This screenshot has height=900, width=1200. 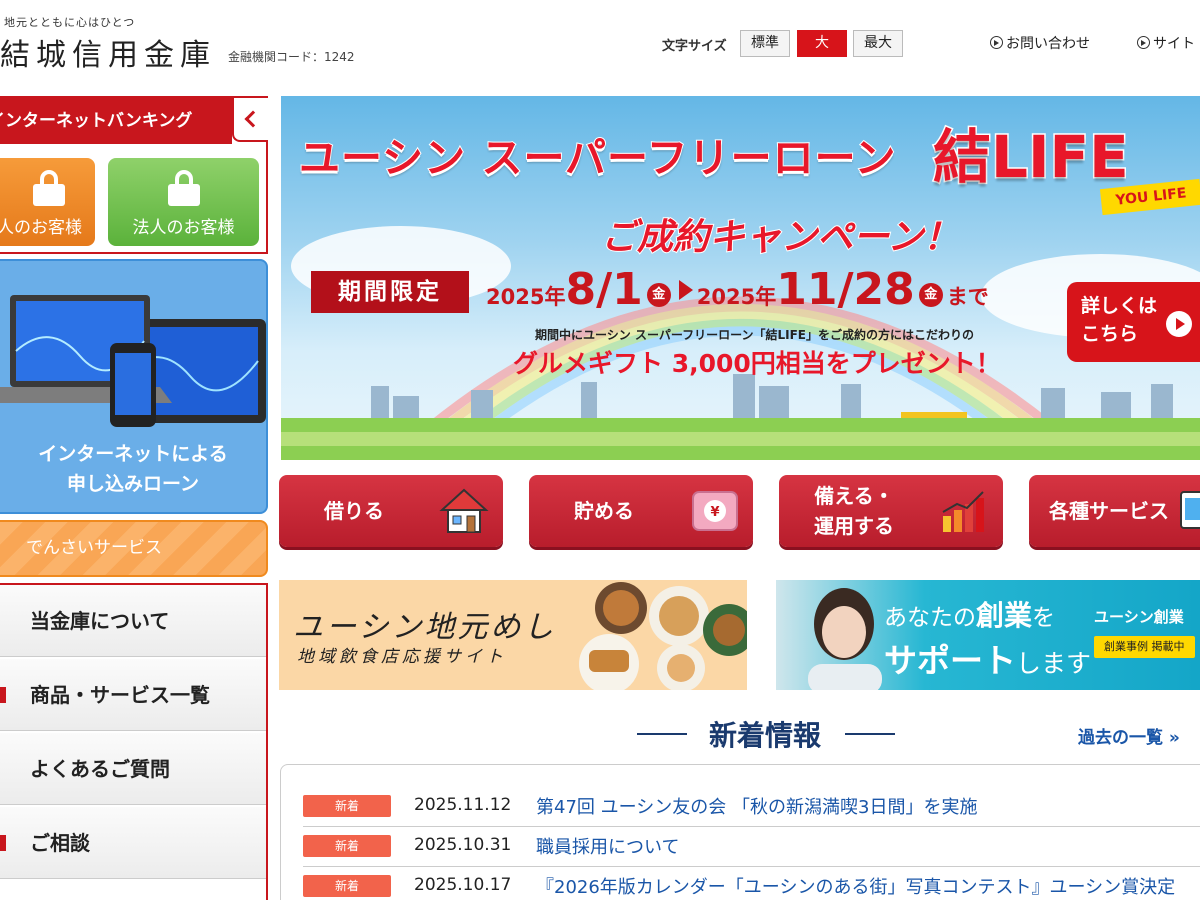 What do you see at coordinates (963, 511) in the screenshot?
I see `chart-icon` at bounding box center [963, 511].